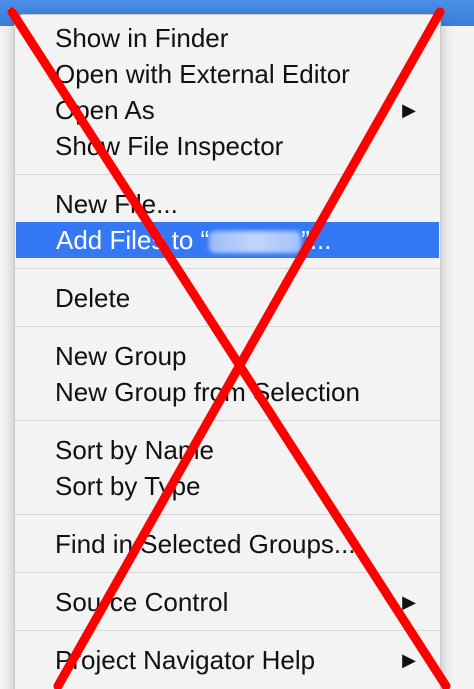 The image size is (474, 689). Describe the element at coordinates (227, 356) in the screenshot. I see `menu-item-new-group: New Group` at that location.